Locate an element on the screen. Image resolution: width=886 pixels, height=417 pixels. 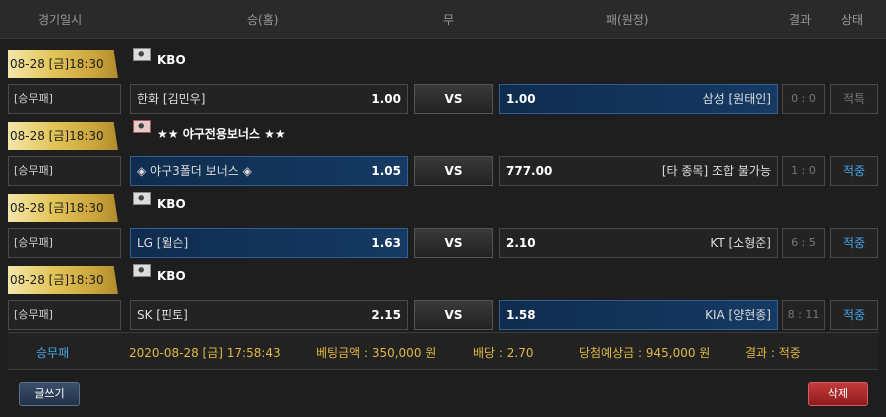
away-odds: 1.58 is located at coordinates (521, 315).